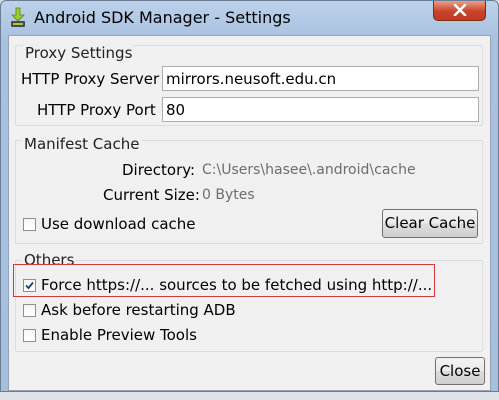  What do you see at coordinates (430, 223) in the screenshot?
I see `clear-cache-button: Clear Cache` at bounding box center [430, 223].